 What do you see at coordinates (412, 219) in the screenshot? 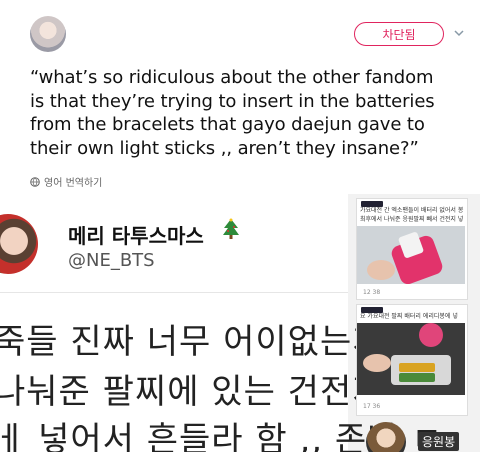
I see `thumbnail-caption: 최후에서 나눠준 응원팔찌 빼서 건전지 넣` at bounding box center [412, 219].